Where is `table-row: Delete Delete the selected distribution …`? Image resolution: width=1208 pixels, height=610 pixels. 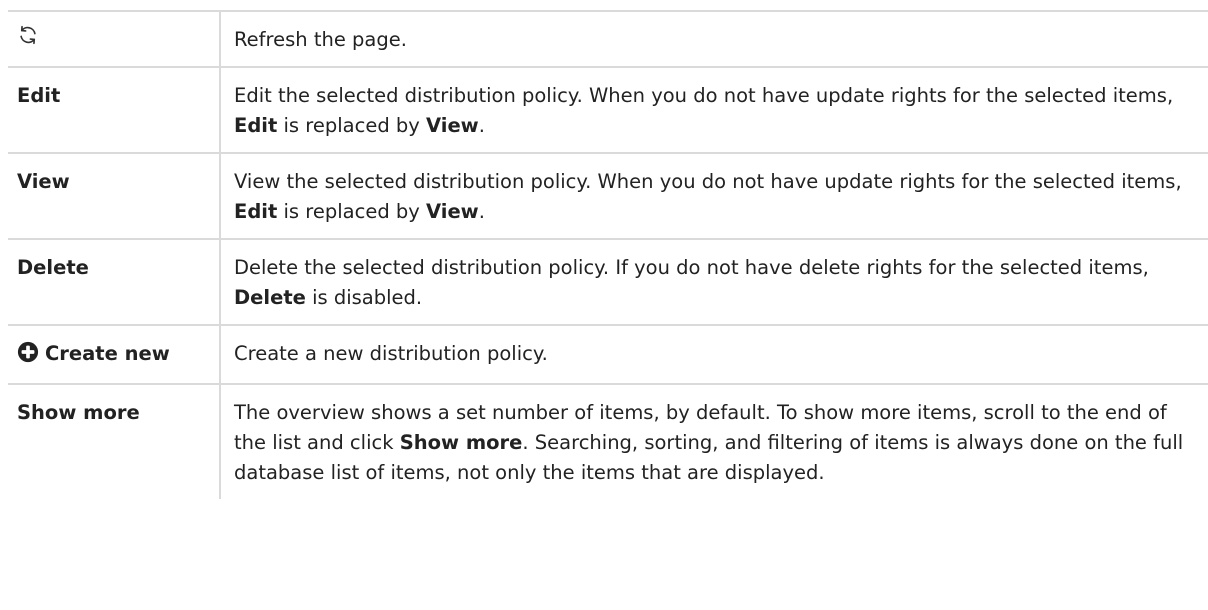
table-row: Delete Delete the selected distribution … is located at coordinates (608, 282).